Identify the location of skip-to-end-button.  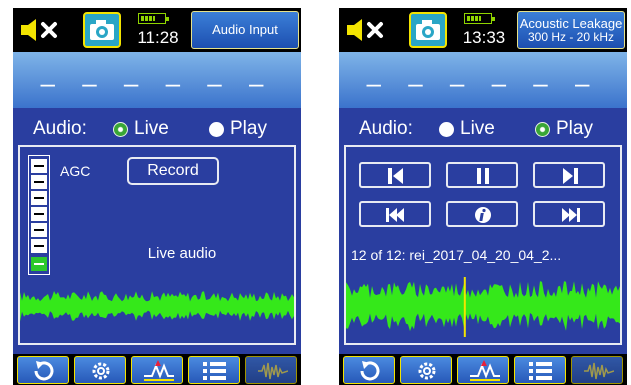
(569, 175).